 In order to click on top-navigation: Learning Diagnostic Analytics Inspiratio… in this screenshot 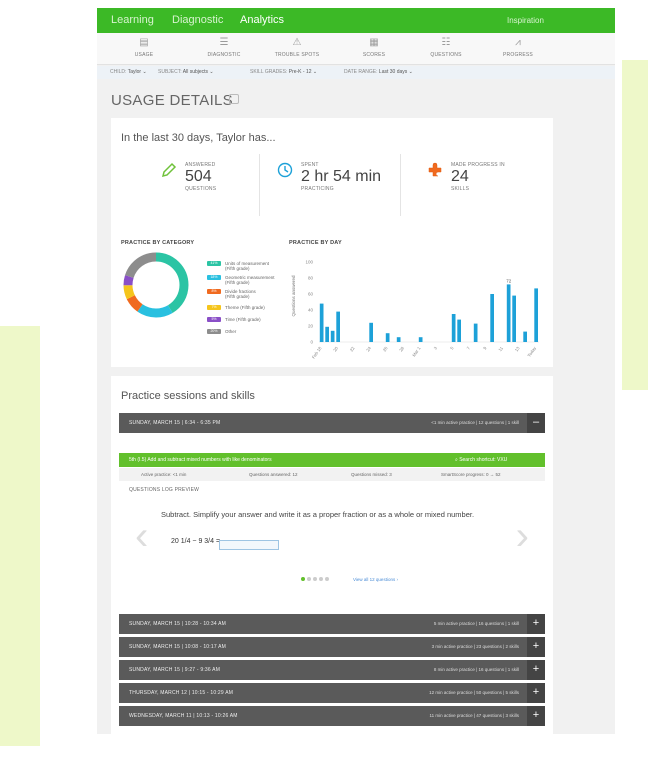, I will do `click(356, 20)`.